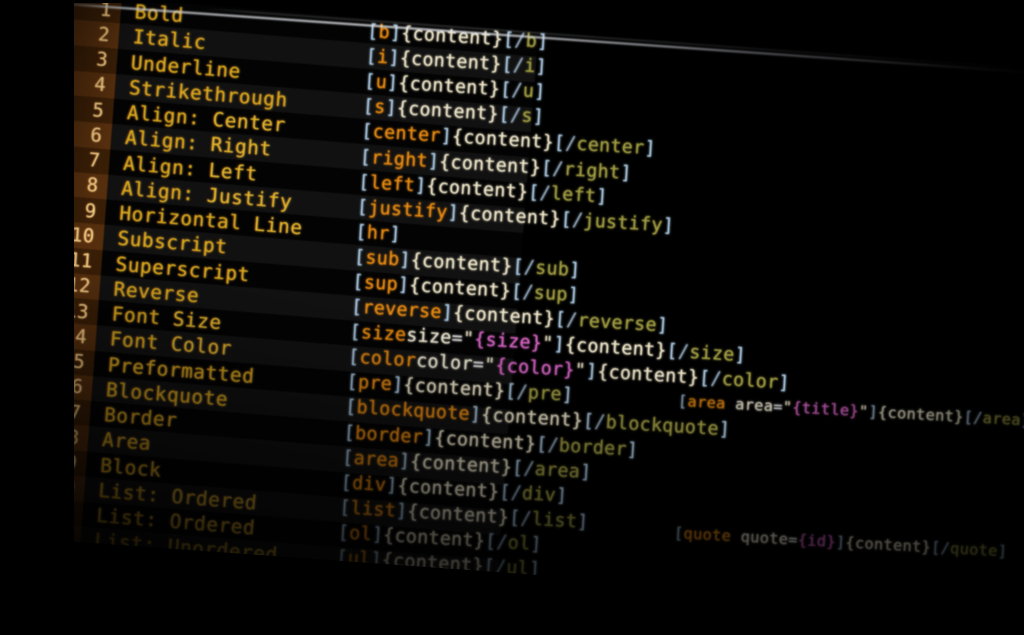  I want to click on tag-description-label: Area, so click(126, 442).